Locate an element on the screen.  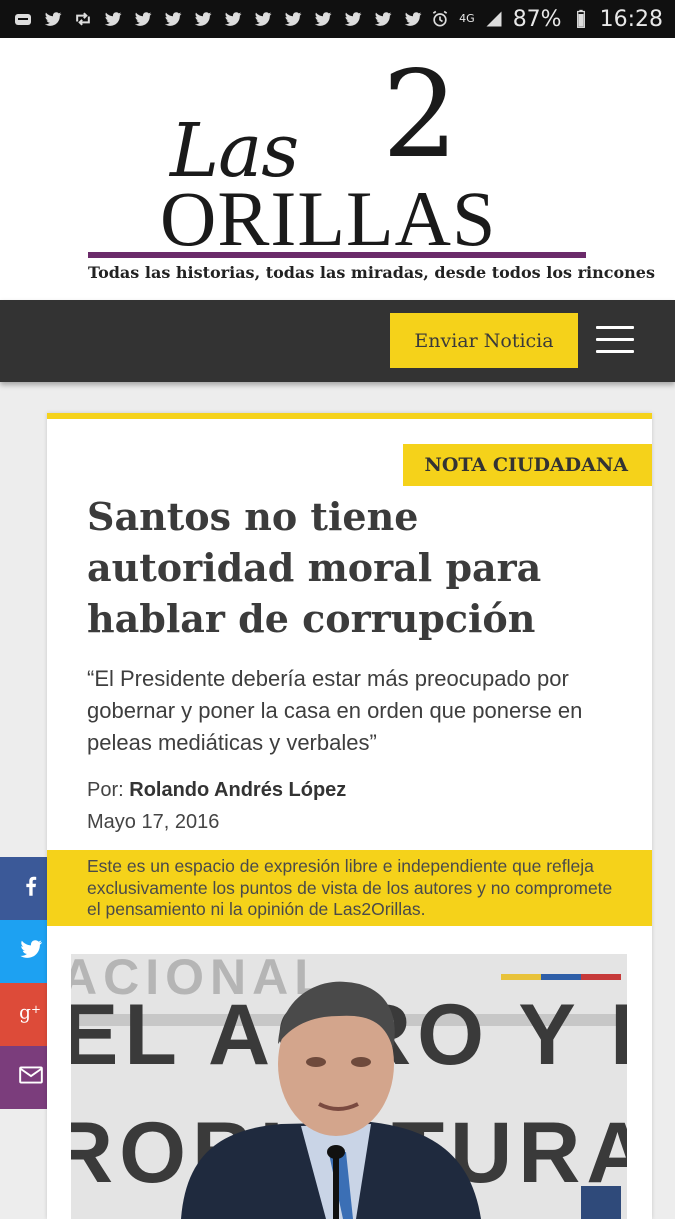
svg-text: g is located at coordinates (25, 1013).